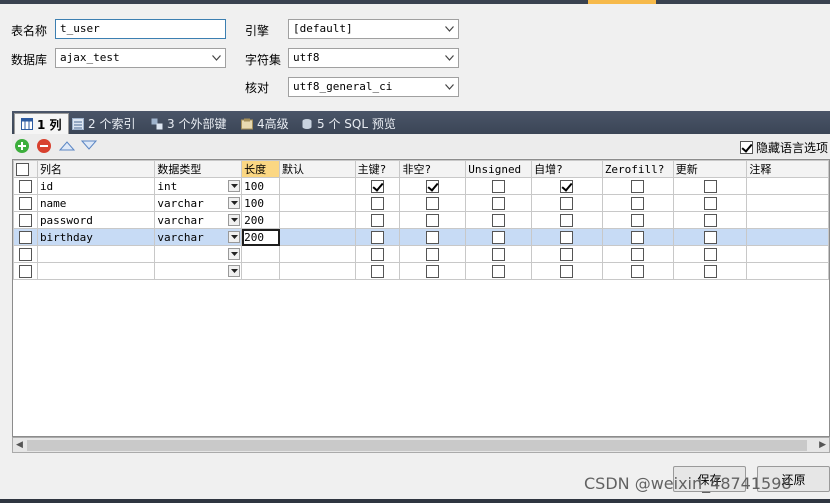  What do you see at coordinates (710, 169) in the screenshot?
I see `header-update: 更新` at bounding box center [710, 169].